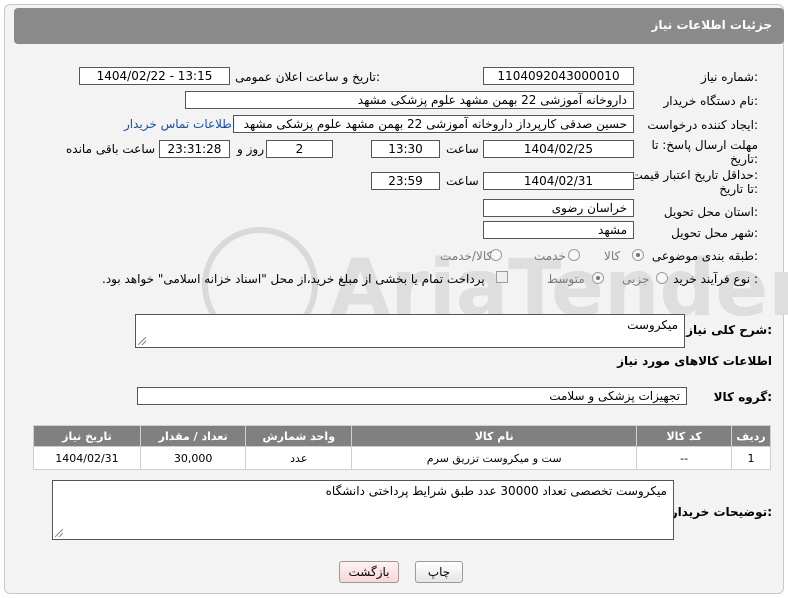 This screenshot has height=598, width=788. What do you see at coordinates (194, 149) in the screenshot?
I see `remaining-time-field: 23:31:28` at bounding box center [194, 149].